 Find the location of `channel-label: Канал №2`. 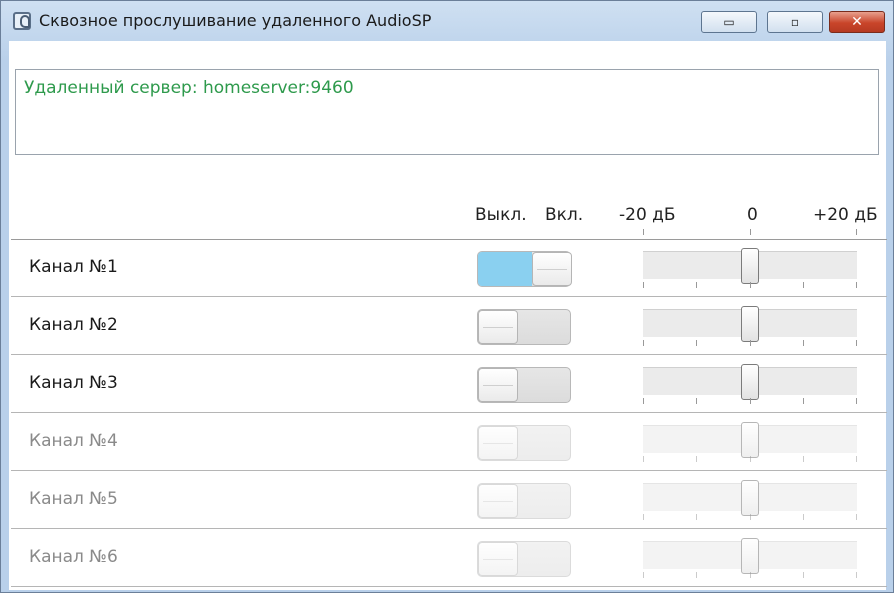

channel-label: Канал №2 is located at coordinates (73, 325).